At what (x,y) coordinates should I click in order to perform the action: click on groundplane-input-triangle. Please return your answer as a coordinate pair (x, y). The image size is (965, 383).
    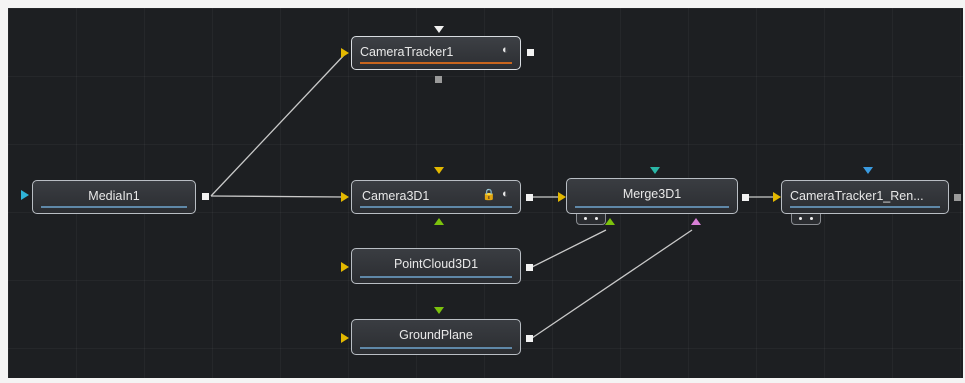
    Looking at the image, I should click on (345, 338).